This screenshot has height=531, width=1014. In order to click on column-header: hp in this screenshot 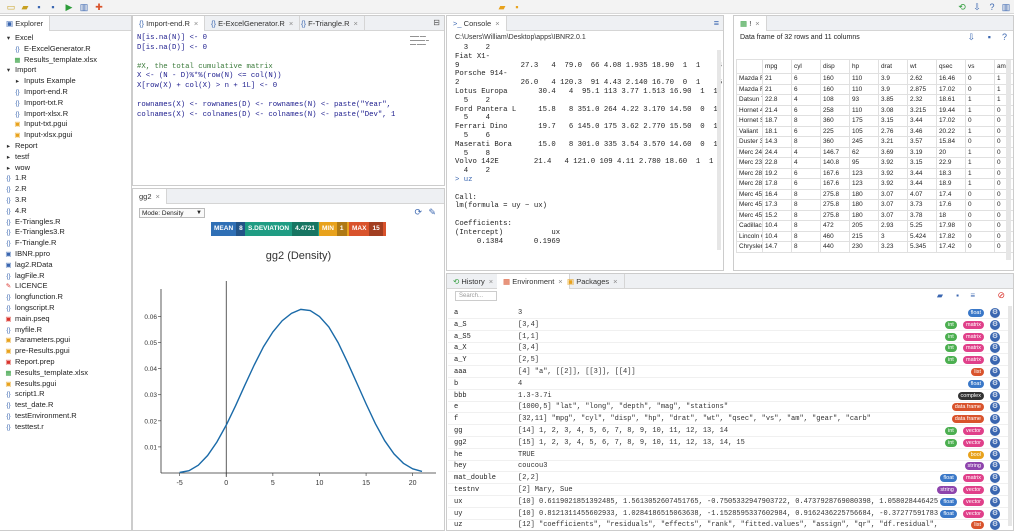, I will do `click(864, 66)`.